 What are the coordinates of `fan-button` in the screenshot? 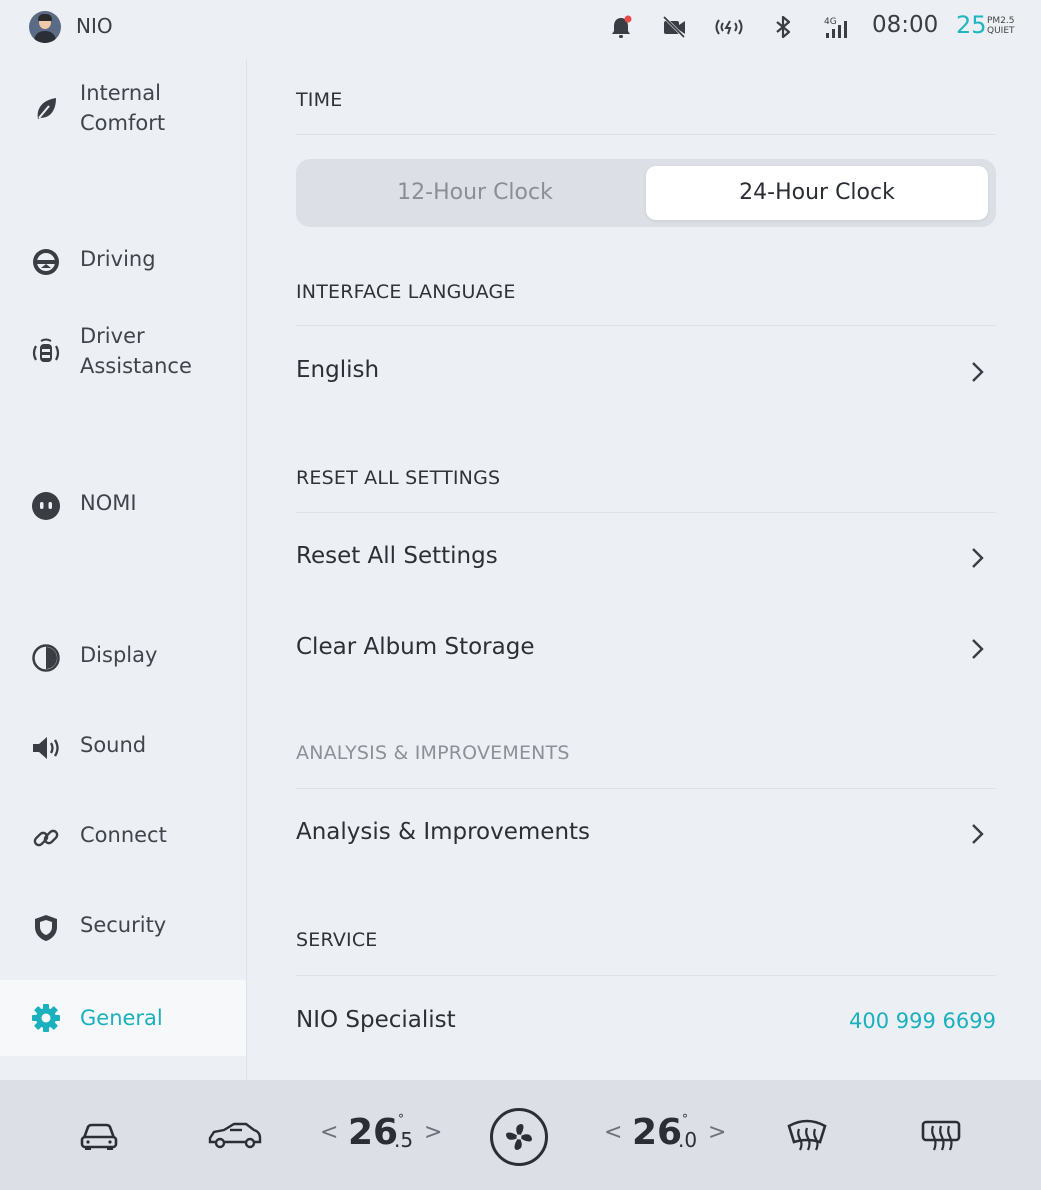 It's located at (519, 1137).